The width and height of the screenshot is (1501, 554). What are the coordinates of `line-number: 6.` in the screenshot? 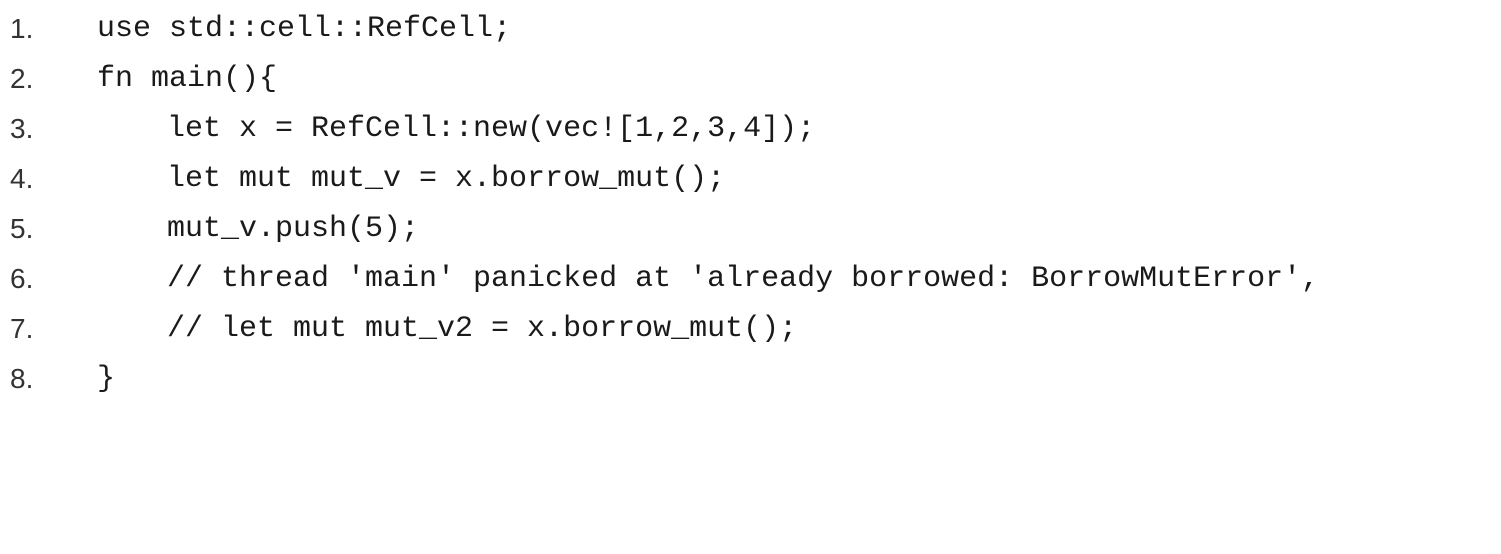 It's located at (22, 278).